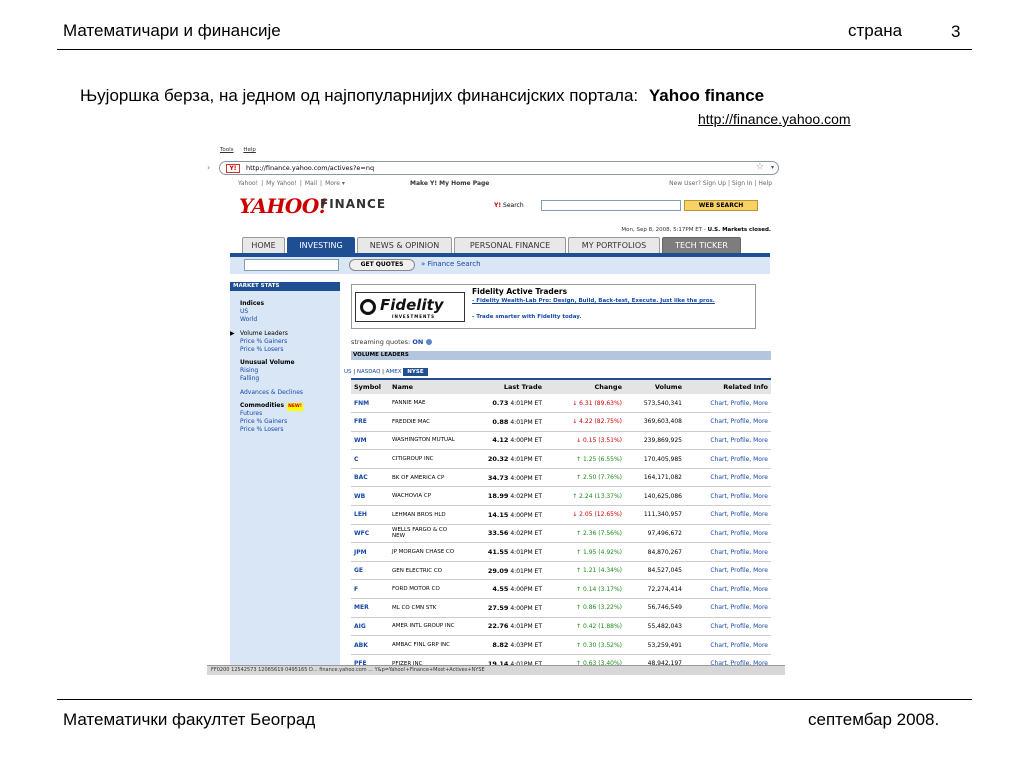 The image size is (1024, 768). Describe the element at coordinates (410, 307) in the screenshot. I see `fidelity-logo: Fidelity INVESTMENTS` at that location.